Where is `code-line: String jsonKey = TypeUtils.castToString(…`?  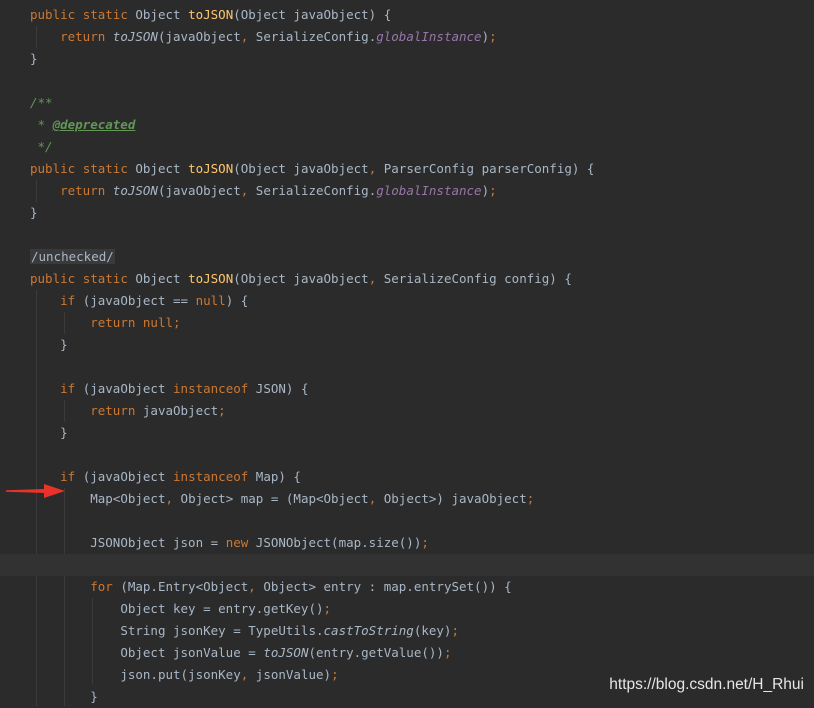 code-line: String jsonKey = TypeUtils.castToString(… is located at coordinates (407, 631).